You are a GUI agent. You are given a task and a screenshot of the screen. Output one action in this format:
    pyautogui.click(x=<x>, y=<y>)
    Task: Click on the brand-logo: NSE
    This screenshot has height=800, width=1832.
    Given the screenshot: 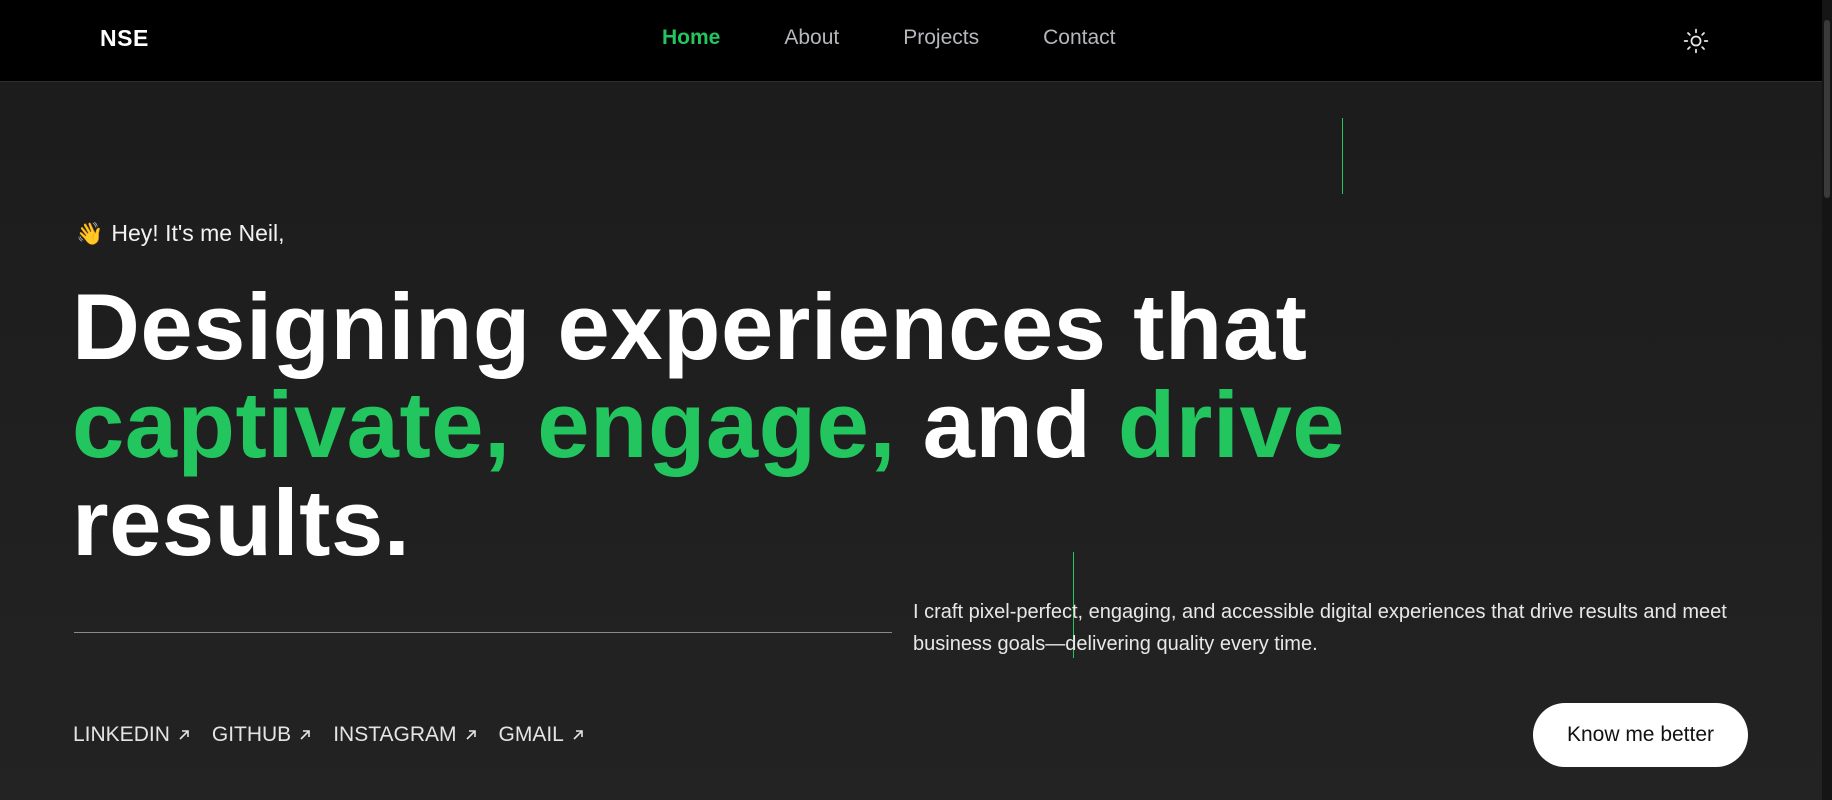 What is the action you would take?
    pyautogui.click(x=124, y=38)
    